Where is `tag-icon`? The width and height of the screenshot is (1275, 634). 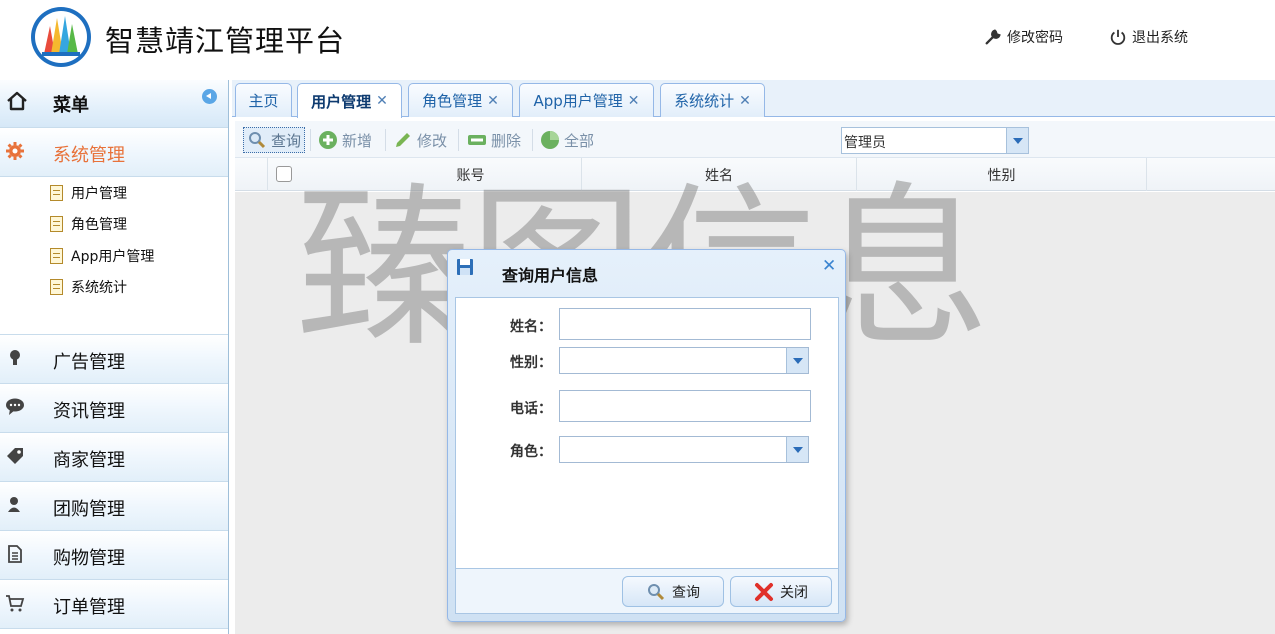 tag-icon is located at coordinates (15, 456).